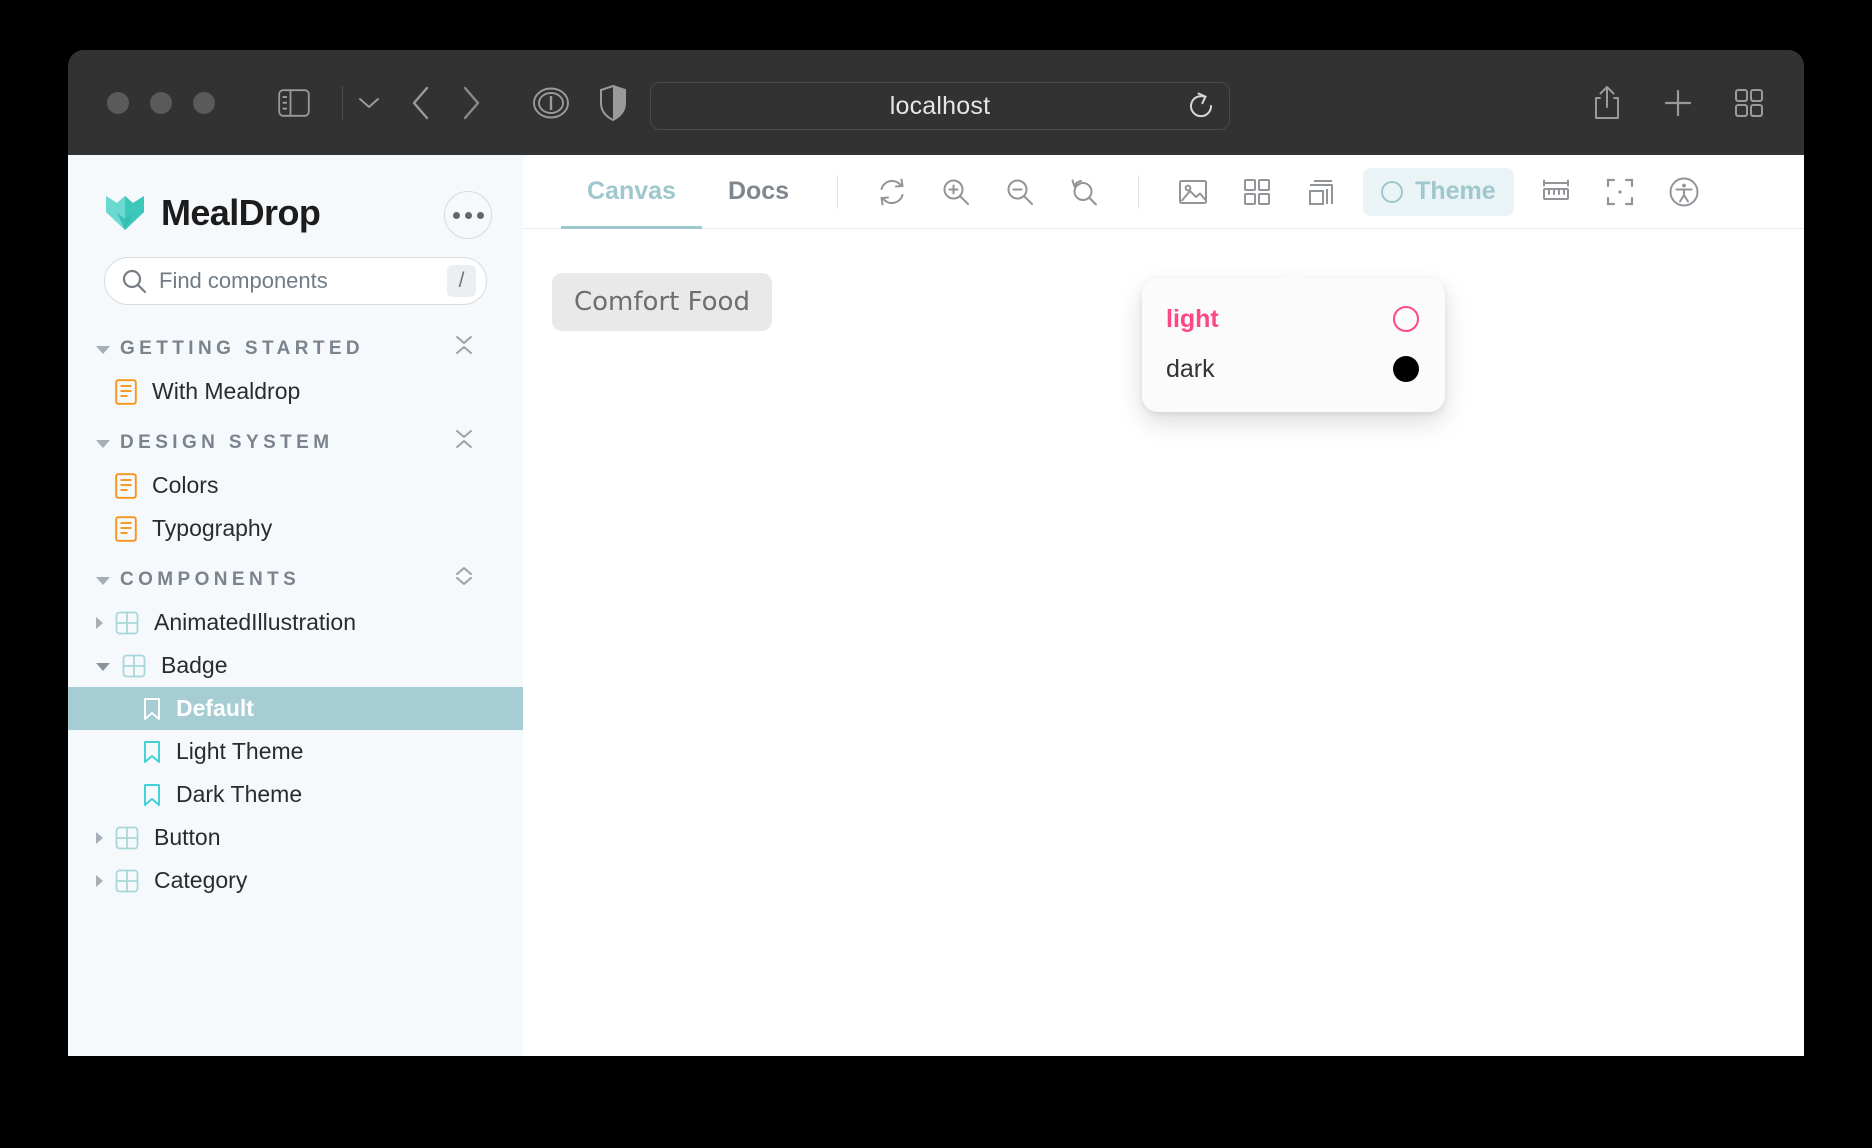 This screenshot has height=1148, width=1872. Describe the element at coordinates (295, 880) in the screenshot. I see `sidebar-item-category: Category` at that location.